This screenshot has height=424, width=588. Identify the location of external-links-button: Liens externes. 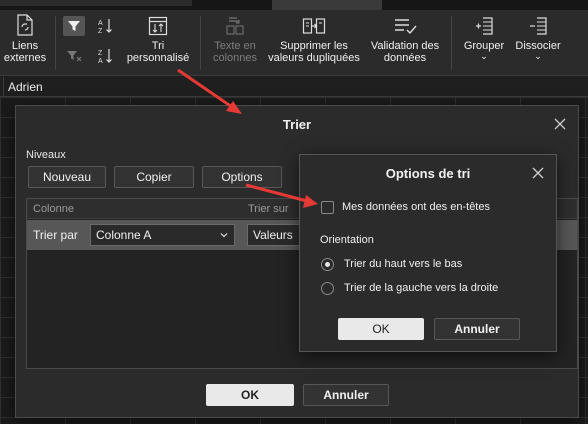
(25, 43).